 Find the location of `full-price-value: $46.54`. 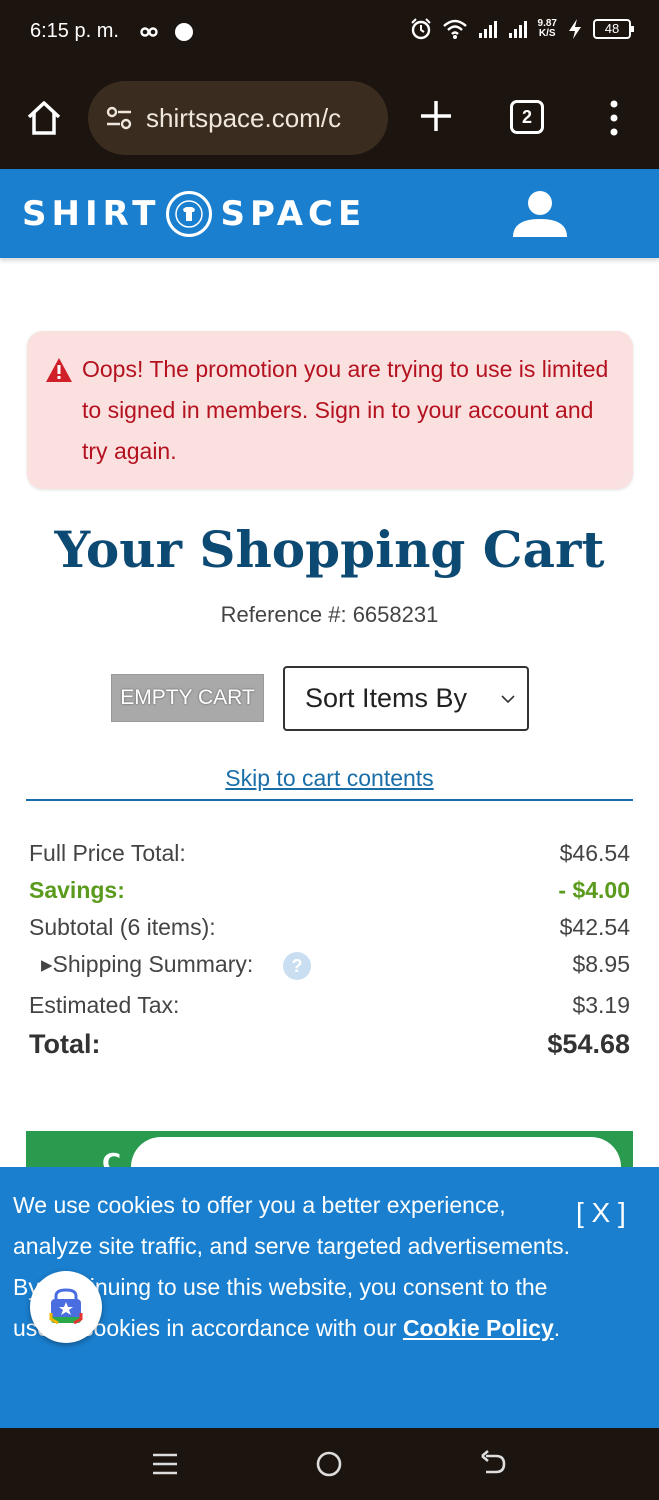

full-price-value: $46.54 is located at coordinates (594, 853).